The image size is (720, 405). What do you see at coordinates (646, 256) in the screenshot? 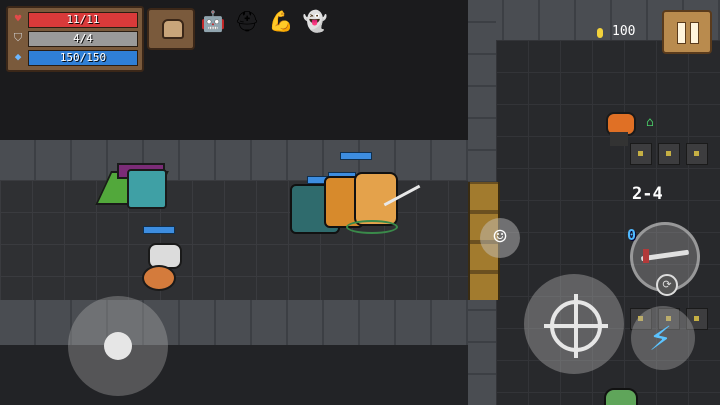
I see `sword-hilt` at bounding box center [646, 256].